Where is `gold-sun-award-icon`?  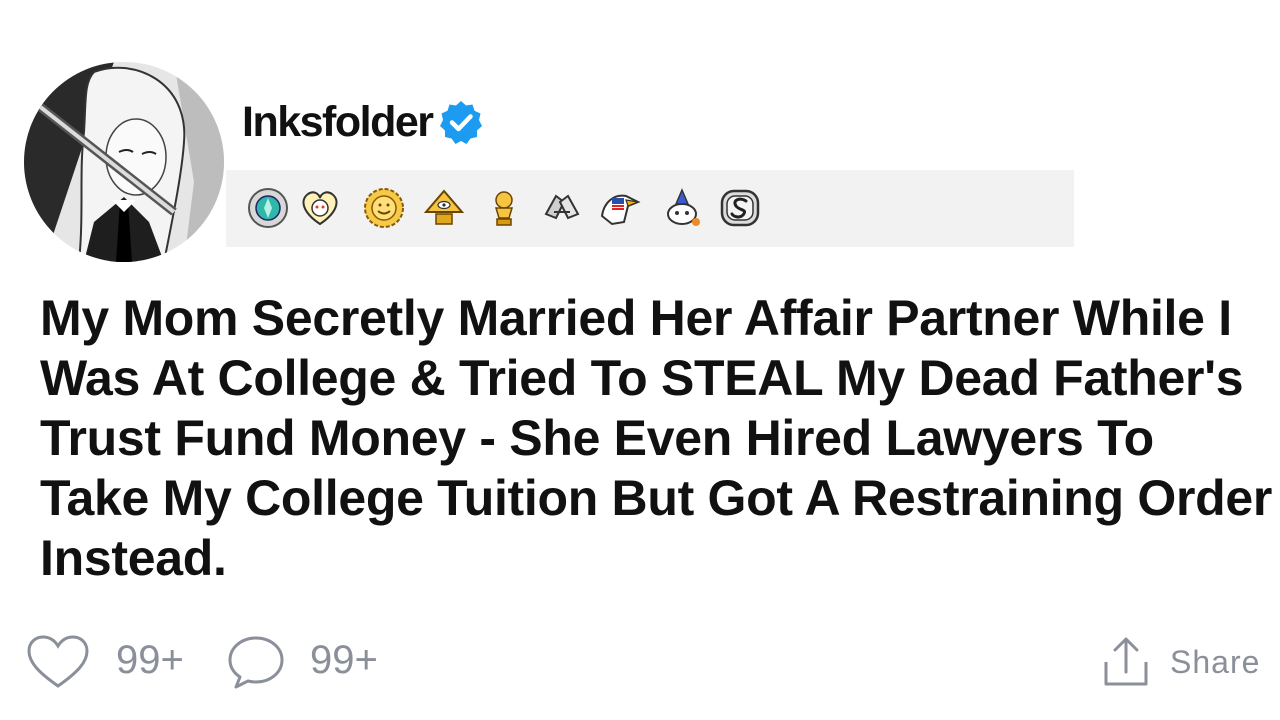
gold-sun-award-icon is located at coordinates (384, 208).